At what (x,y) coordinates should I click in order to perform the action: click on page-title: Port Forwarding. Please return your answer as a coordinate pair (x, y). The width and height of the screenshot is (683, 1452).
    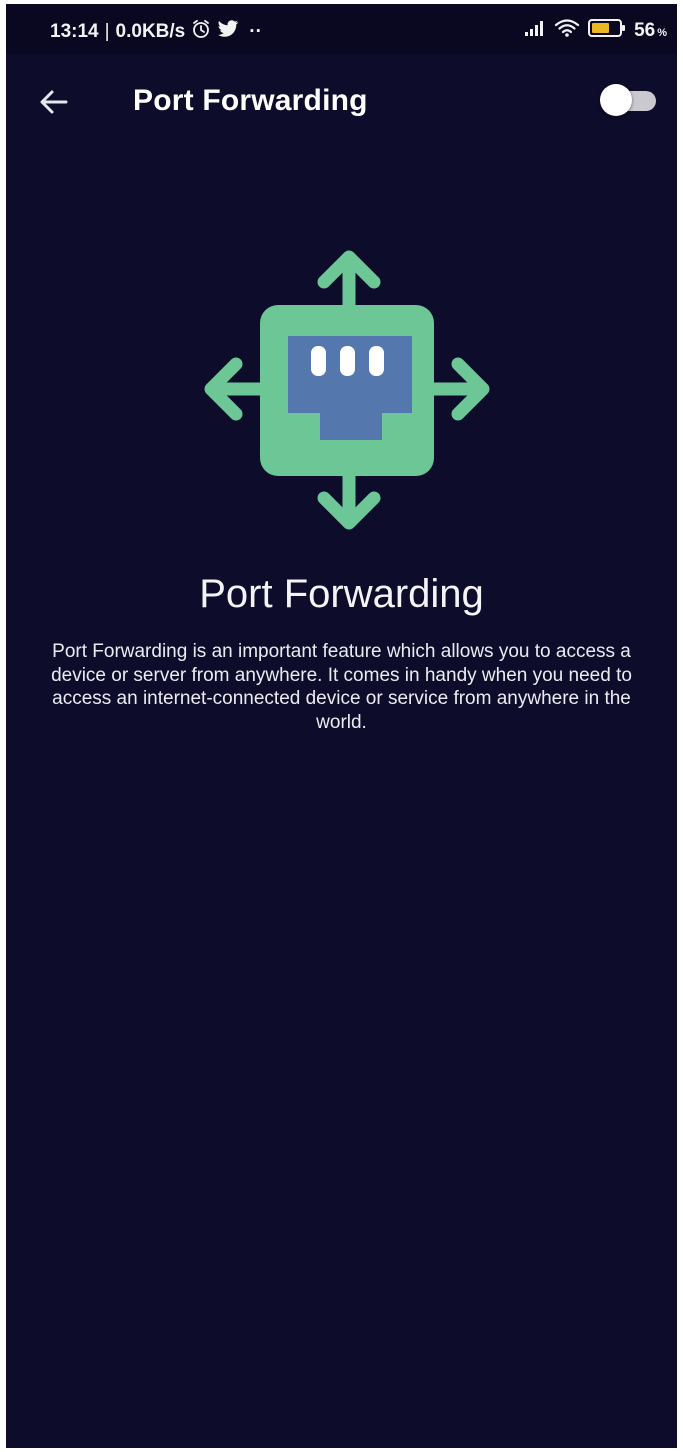
    Looking at the image, I should click on (250, 100).